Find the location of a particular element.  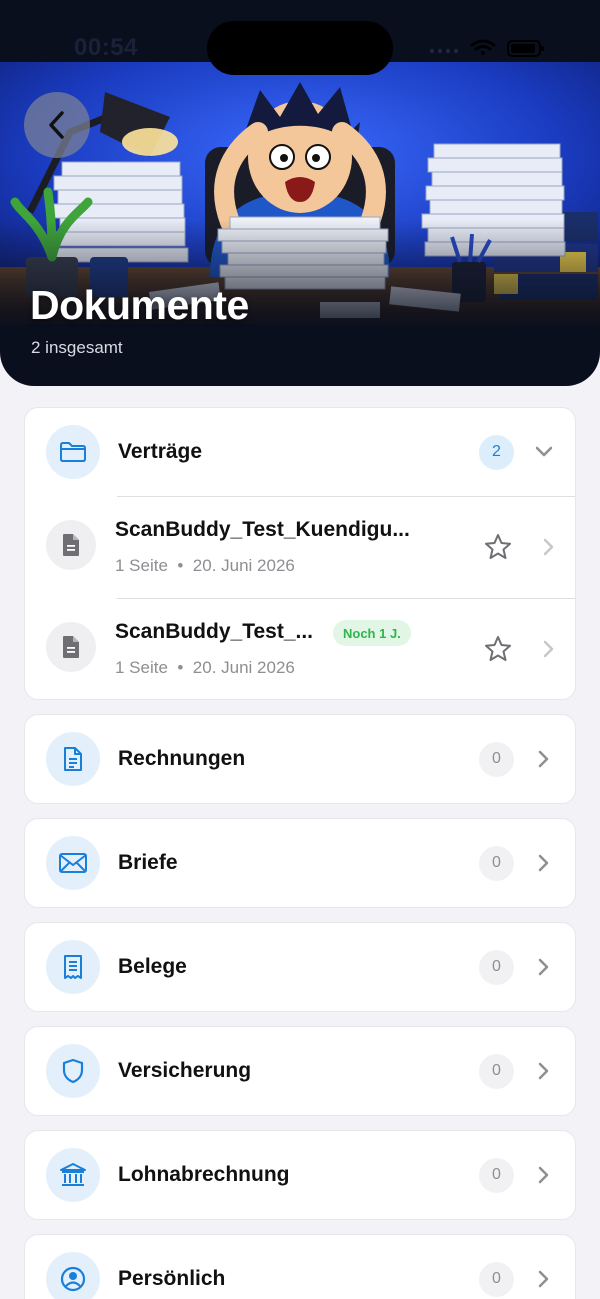

category-card-rechnungen: Rechnungen 0 is located at coordinates (300, 759).